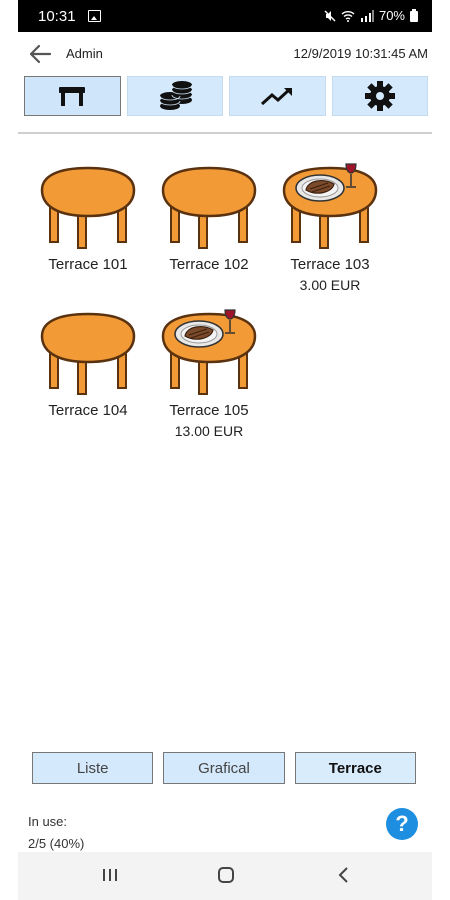  I want to click on status-time: 10:31, so click(57, 16).